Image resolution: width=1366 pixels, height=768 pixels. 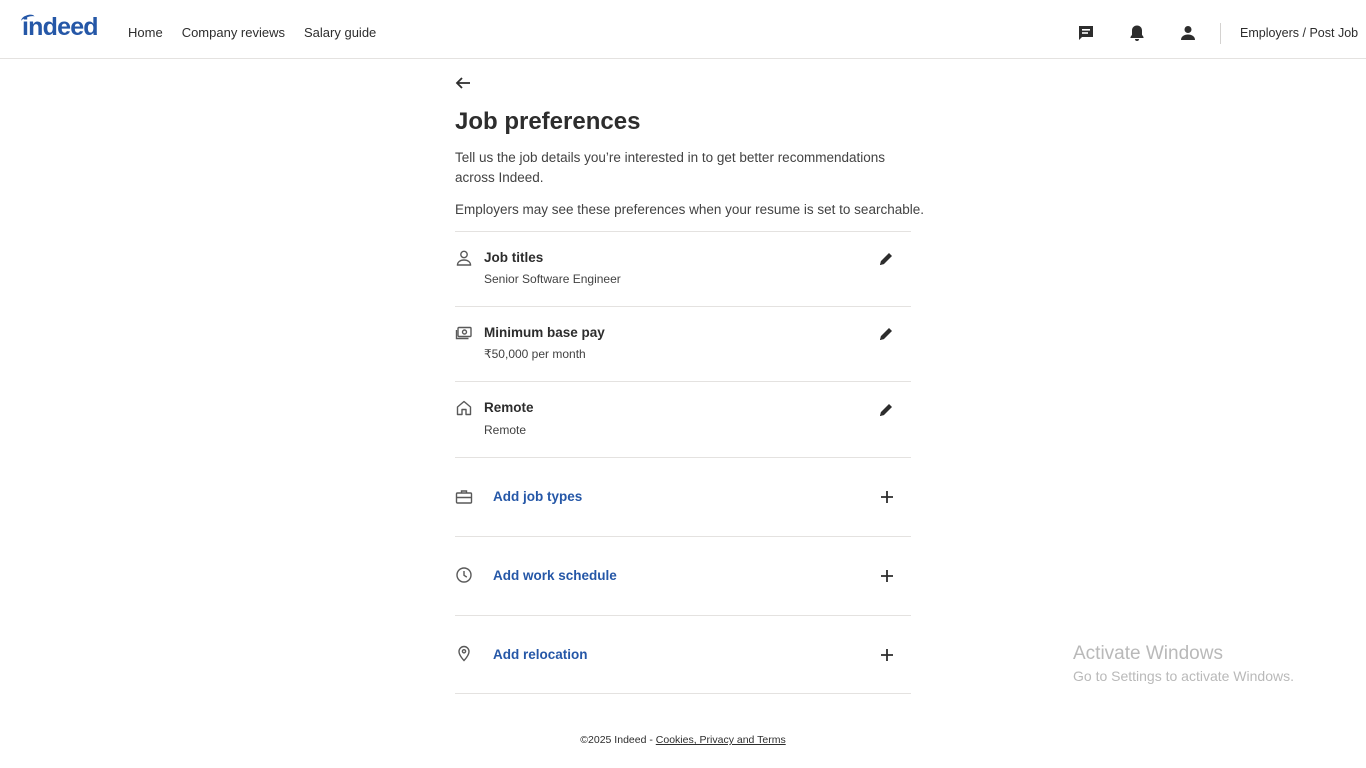 I want to click on list-bottom-divider, so click(x=683, y=693).